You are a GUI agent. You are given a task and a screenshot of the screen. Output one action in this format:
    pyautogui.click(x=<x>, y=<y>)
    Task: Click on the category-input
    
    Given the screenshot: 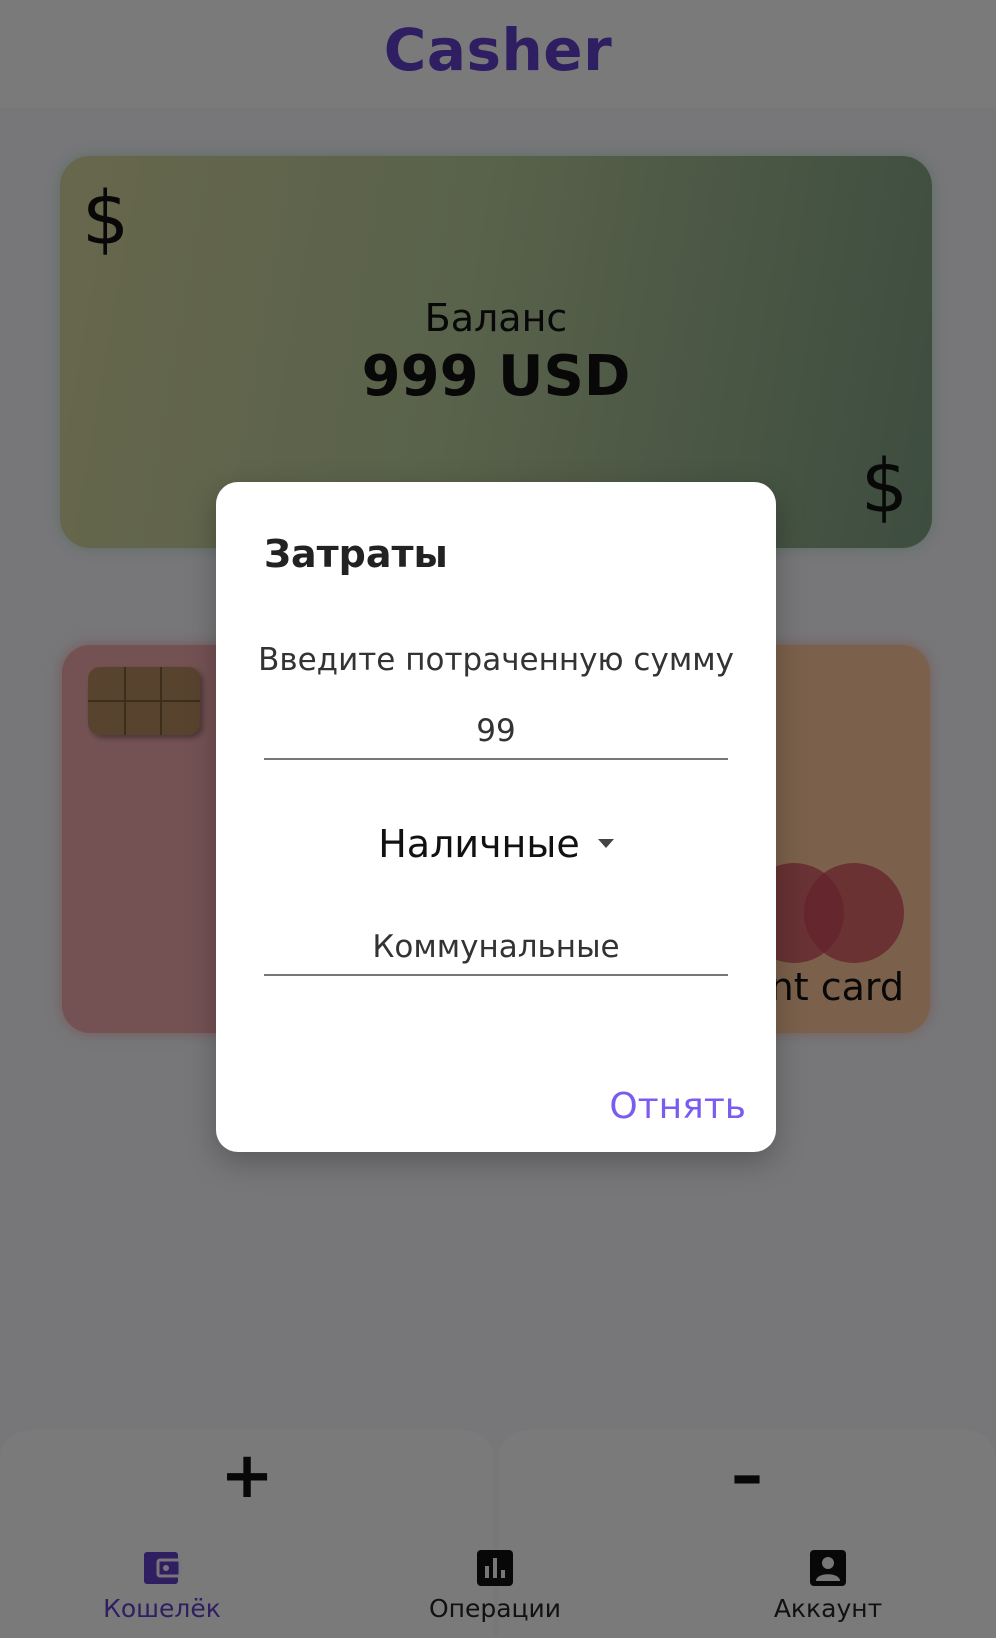 What is the action you would take?
    pyautogui.click(x=496, y=948)
    